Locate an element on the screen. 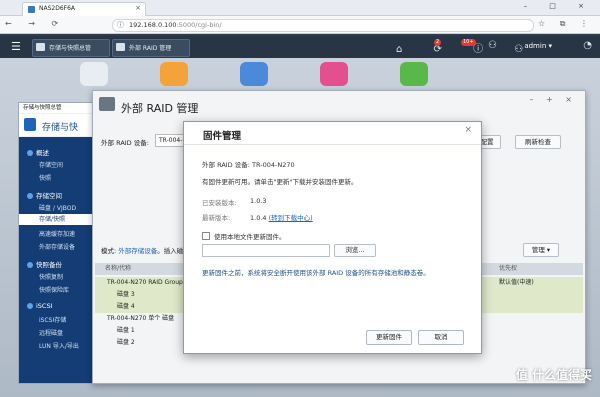  latest-label: 最新版本: is located at coordinates (216, 218).